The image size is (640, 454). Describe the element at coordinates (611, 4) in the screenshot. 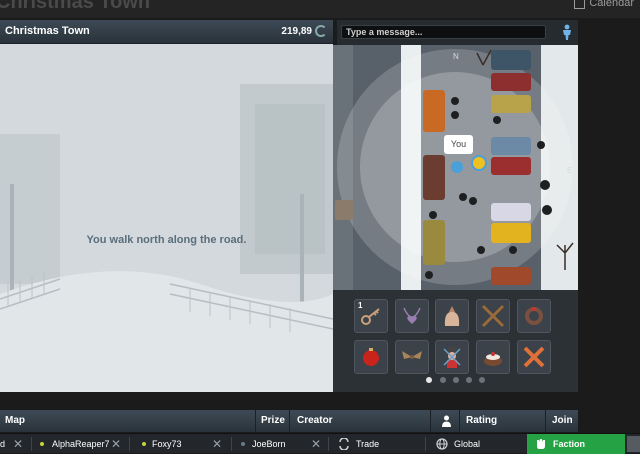

I see `calendar-label: Calendar` at that location.